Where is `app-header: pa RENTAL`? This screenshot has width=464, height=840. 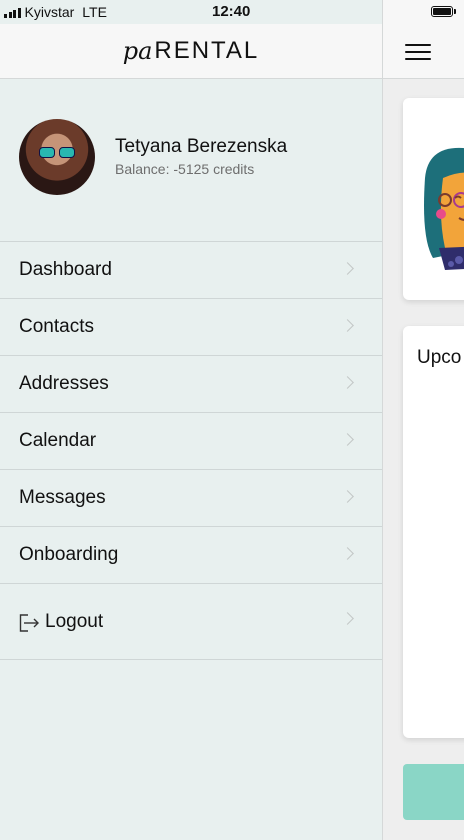
app-header: pa RENTAL is located at coordinates (191, 51).